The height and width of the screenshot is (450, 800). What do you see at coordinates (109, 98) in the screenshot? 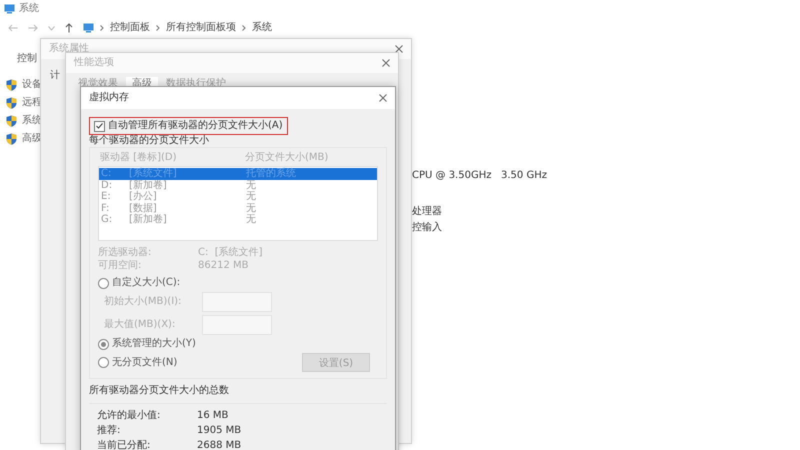
I see `dialog-title: 虚拟内存` at bounding box center [109, 98].